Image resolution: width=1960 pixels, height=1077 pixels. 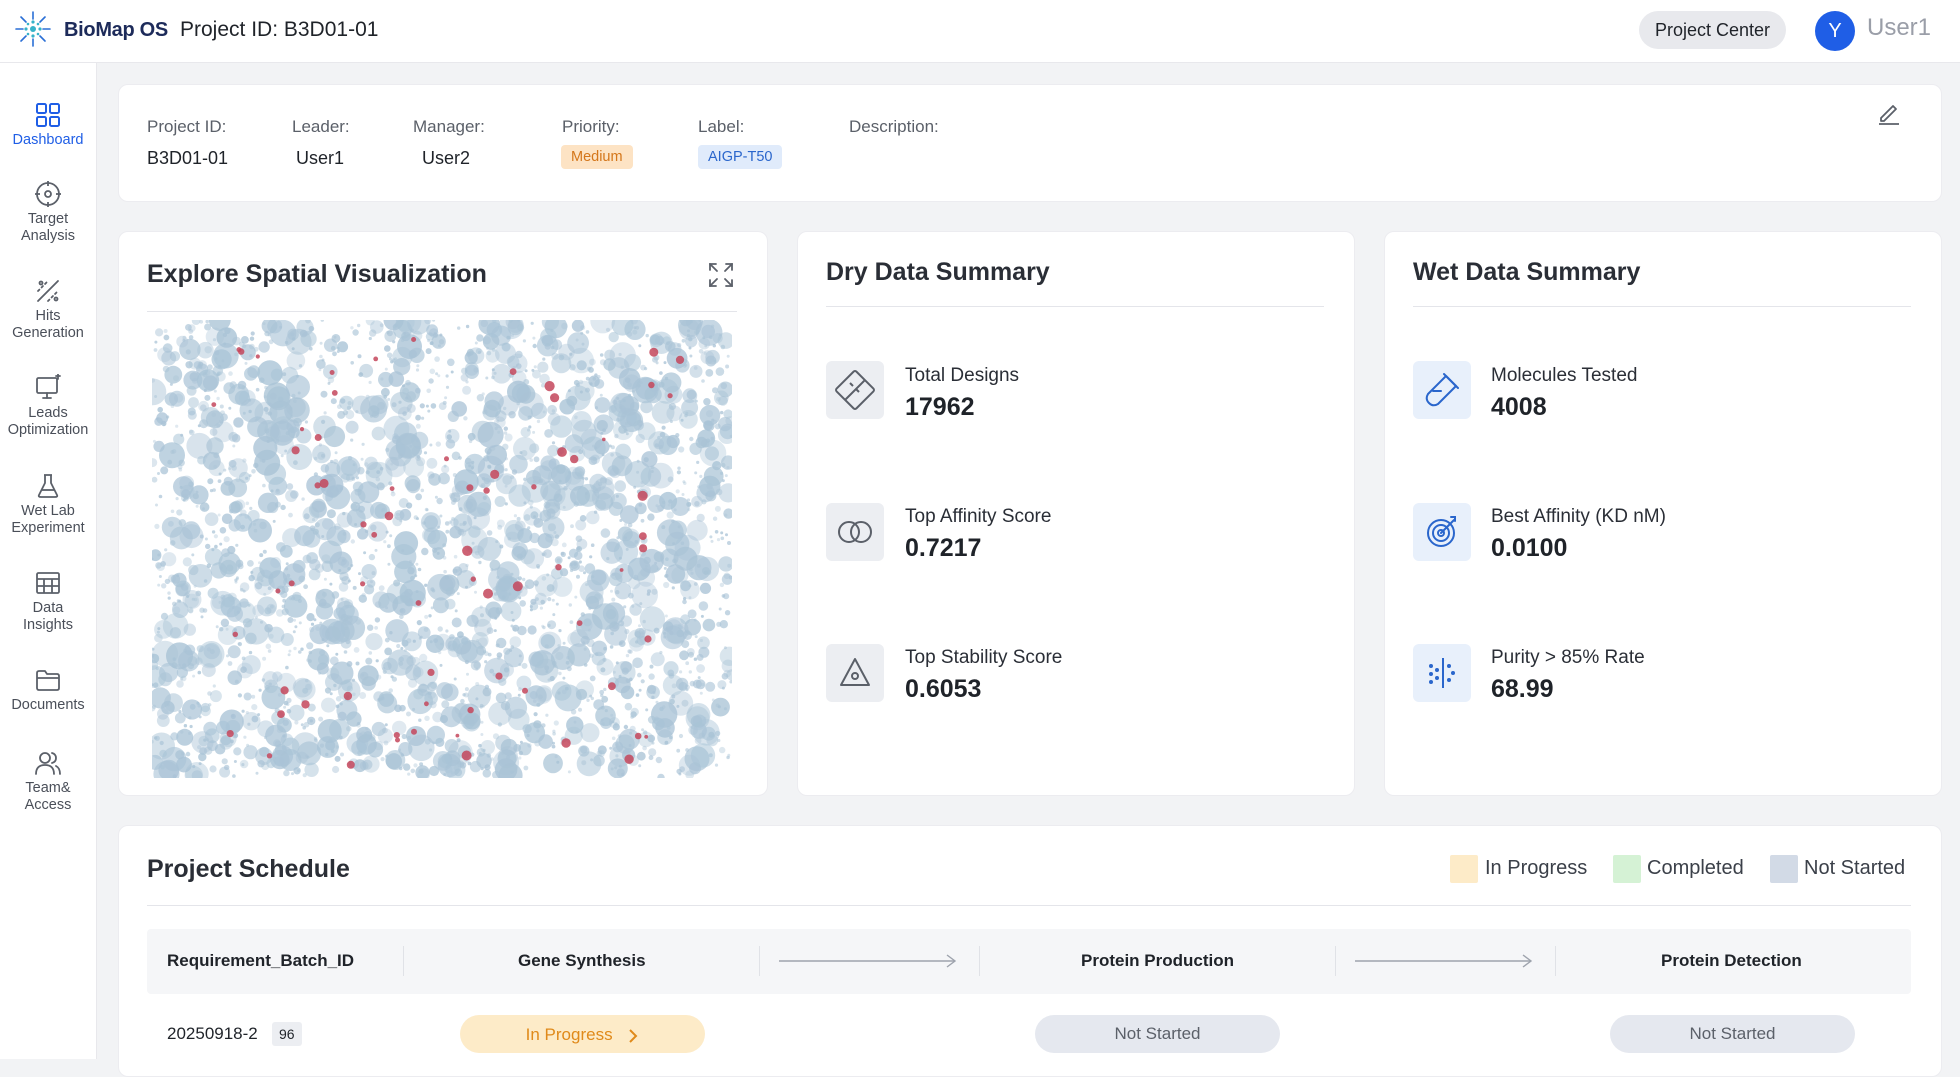 I want to click on user-avatar: Y, so click(x=1835, y=31).